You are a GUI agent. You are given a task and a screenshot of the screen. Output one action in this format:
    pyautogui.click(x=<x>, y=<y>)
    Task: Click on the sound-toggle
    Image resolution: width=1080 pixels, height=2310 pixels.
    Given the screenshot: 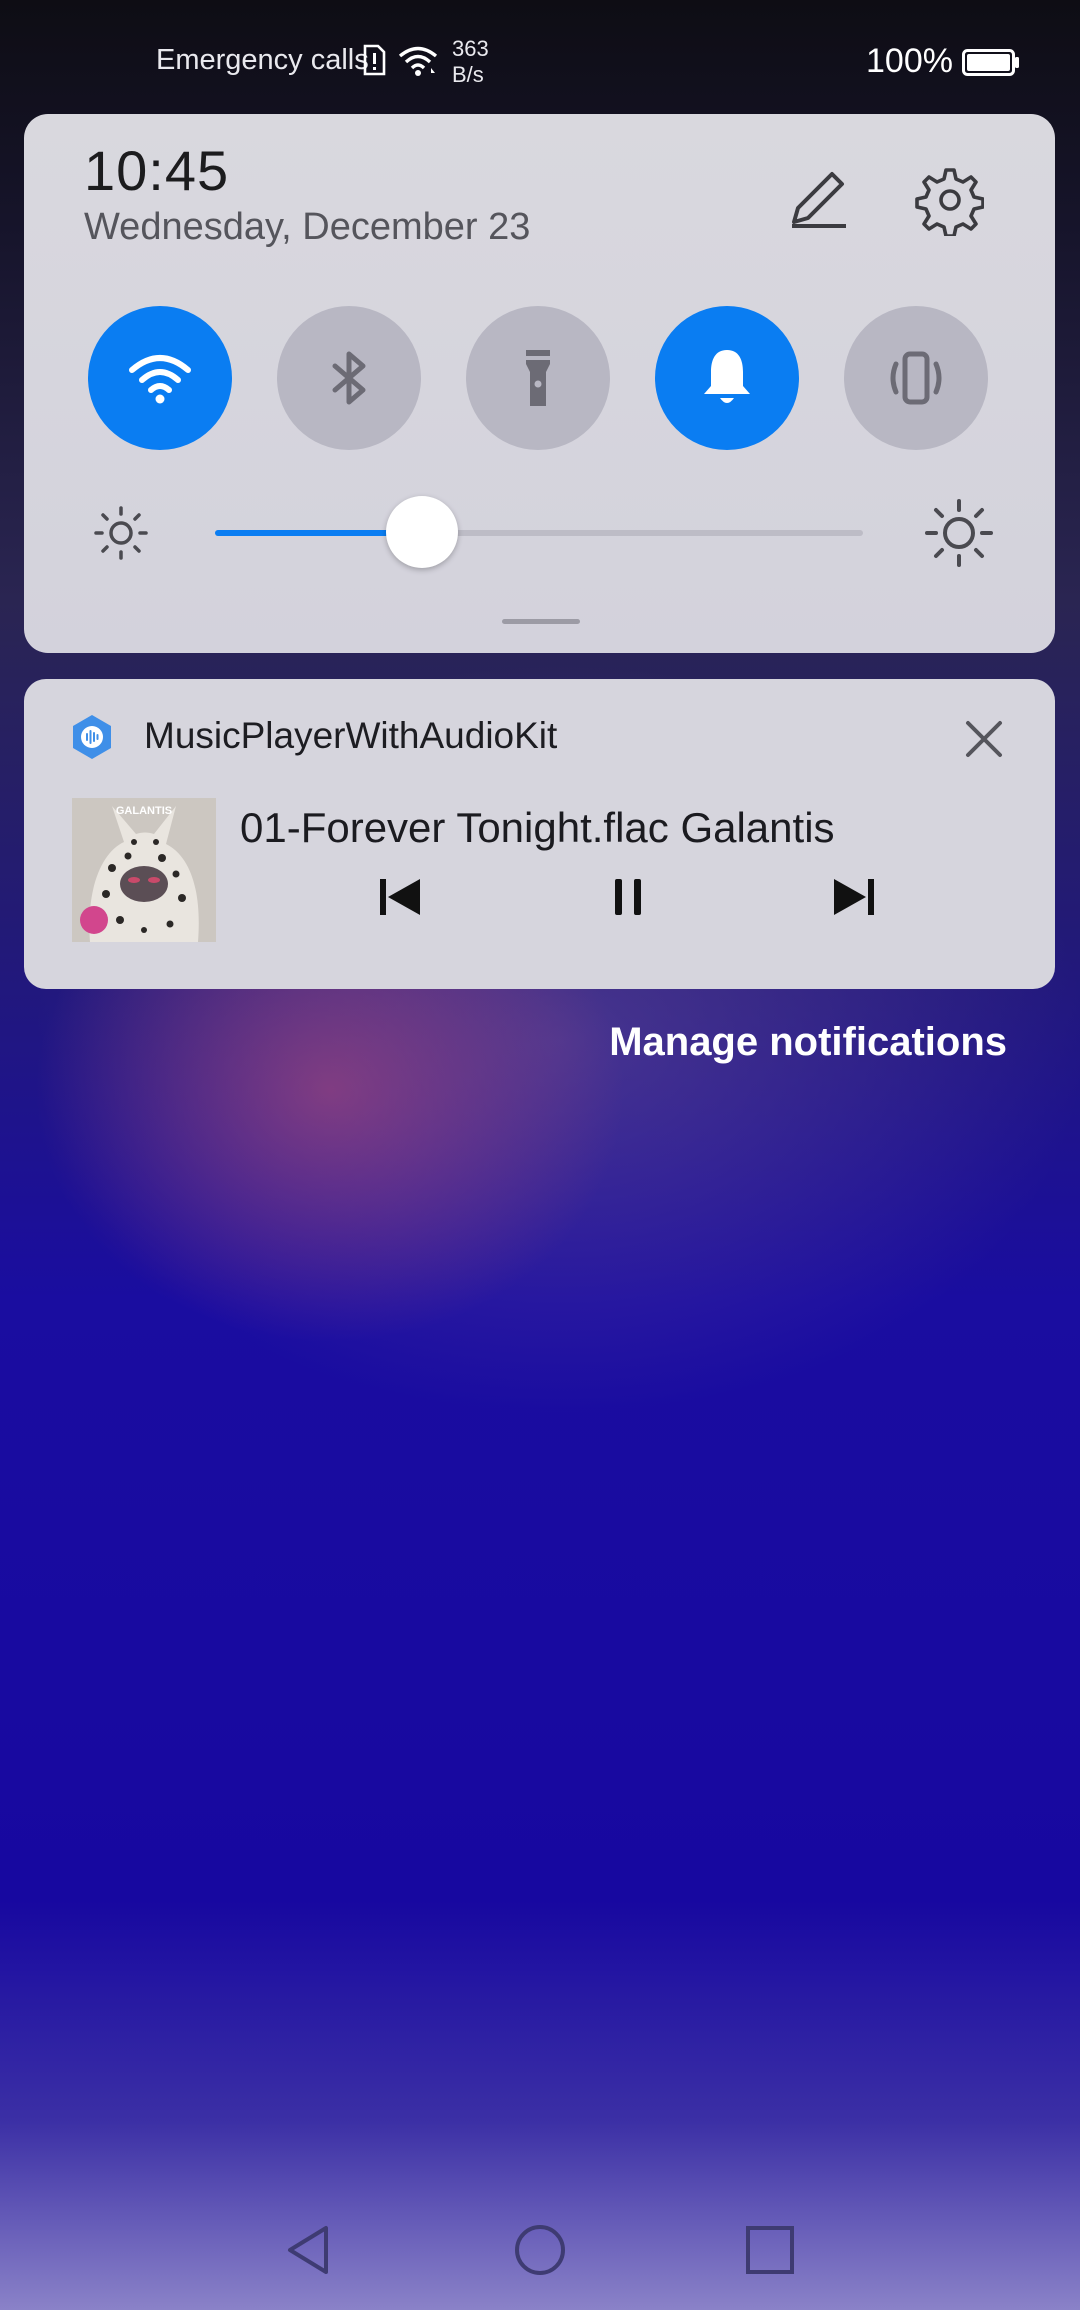 What is the action you would take?
    pyautogui.click(x=727, y=378)
    